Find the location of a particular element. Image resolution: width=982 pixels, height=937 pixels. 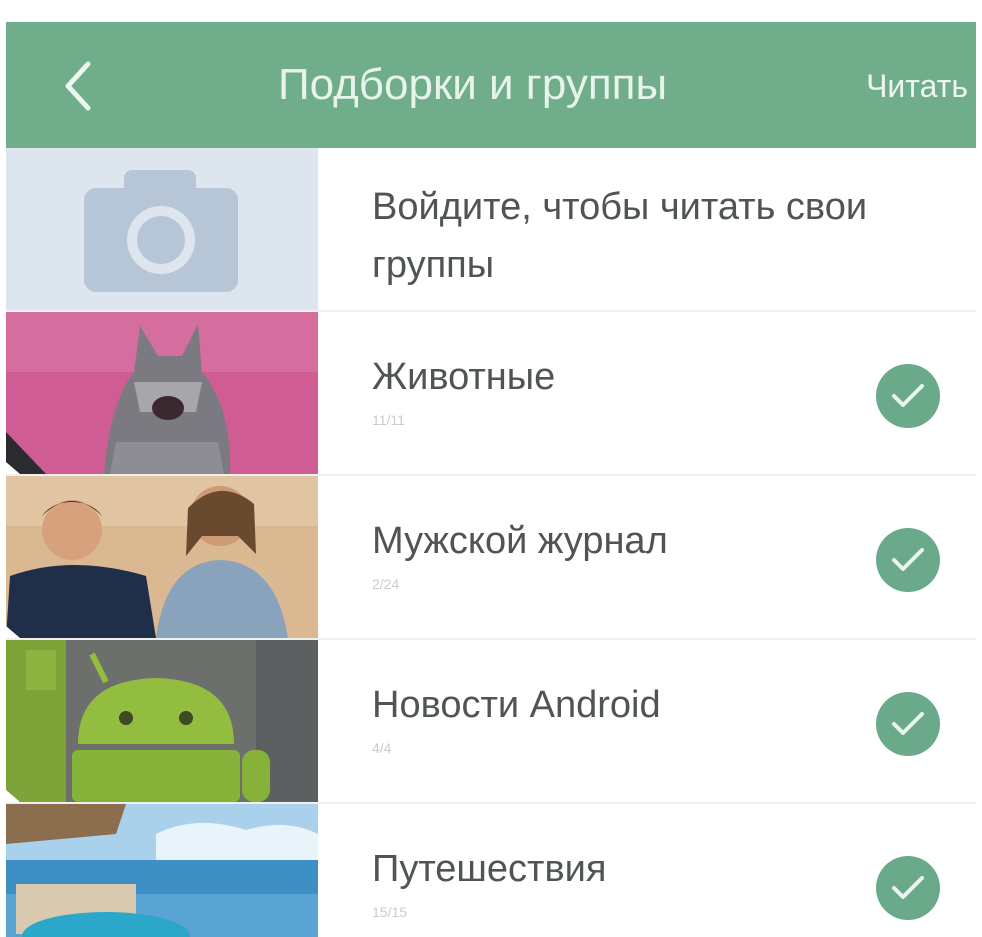

travel-thumbnail is located at coordinates (162, 870).